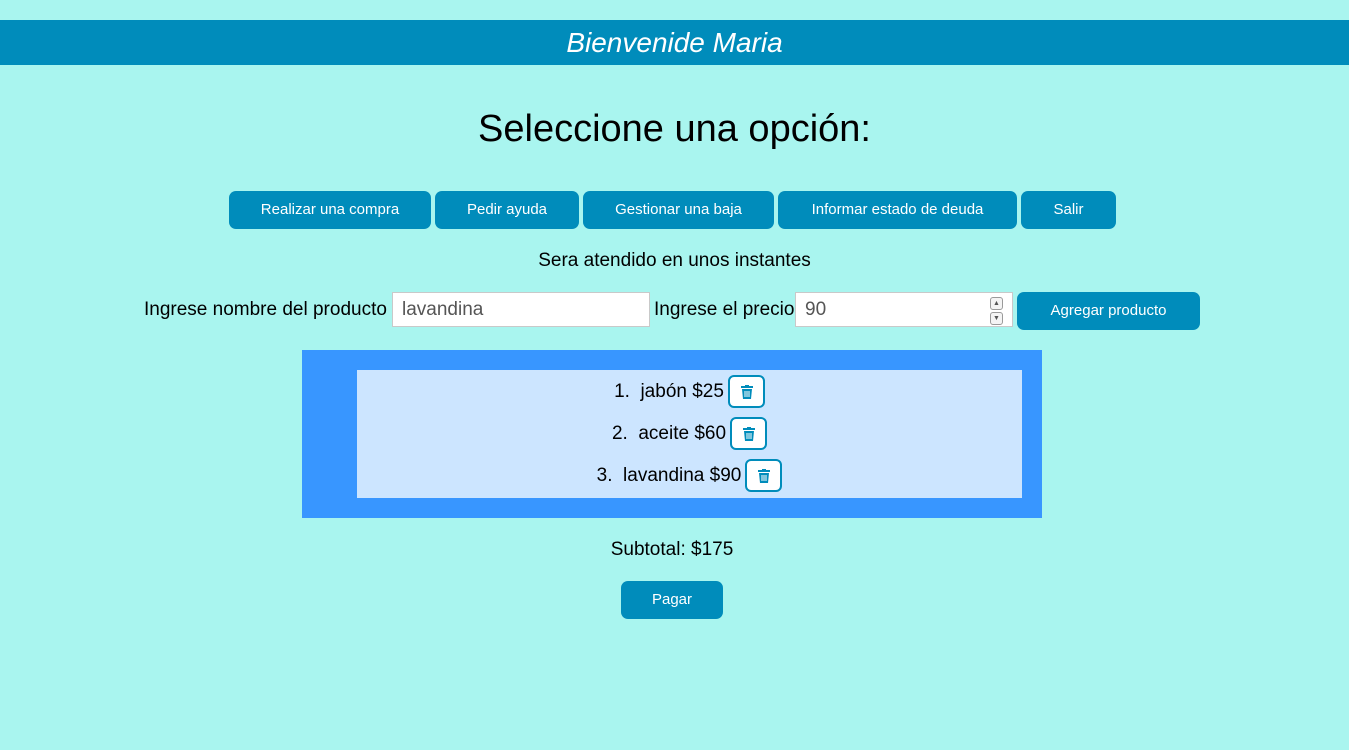  Describe the element at coordinates (672, 600) in the screenshot. I see `pay-button: Pagar` at that location.